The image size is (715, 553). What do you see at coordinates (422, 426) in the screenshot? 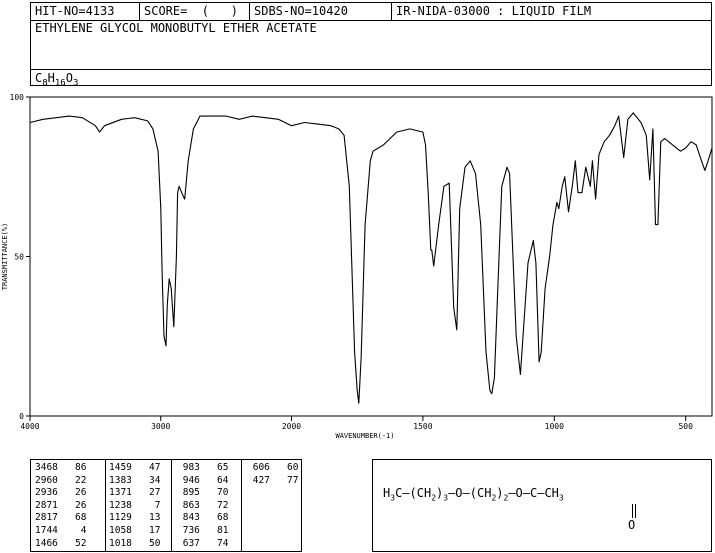
I see `x-tick-label: 1500` at bounding box center [422, 426].